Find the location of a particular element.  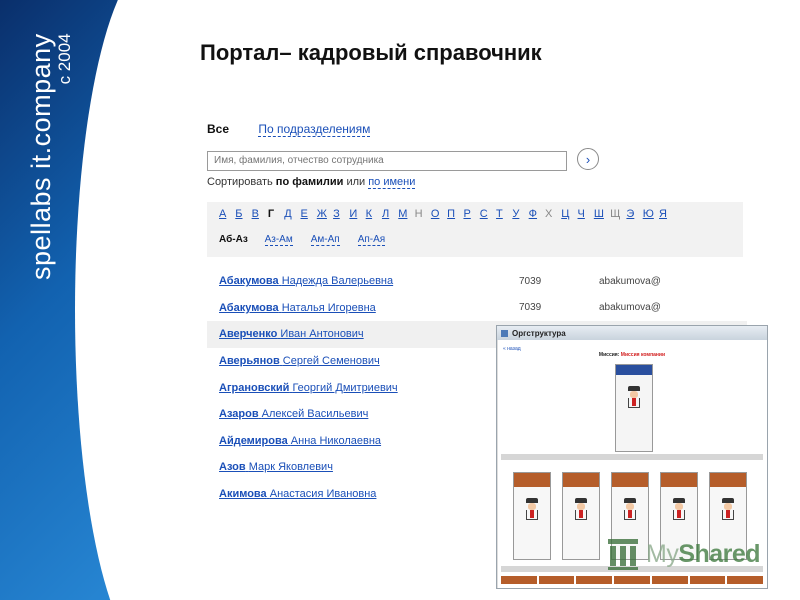

sort-or: или is located at coordinates (356, 182).